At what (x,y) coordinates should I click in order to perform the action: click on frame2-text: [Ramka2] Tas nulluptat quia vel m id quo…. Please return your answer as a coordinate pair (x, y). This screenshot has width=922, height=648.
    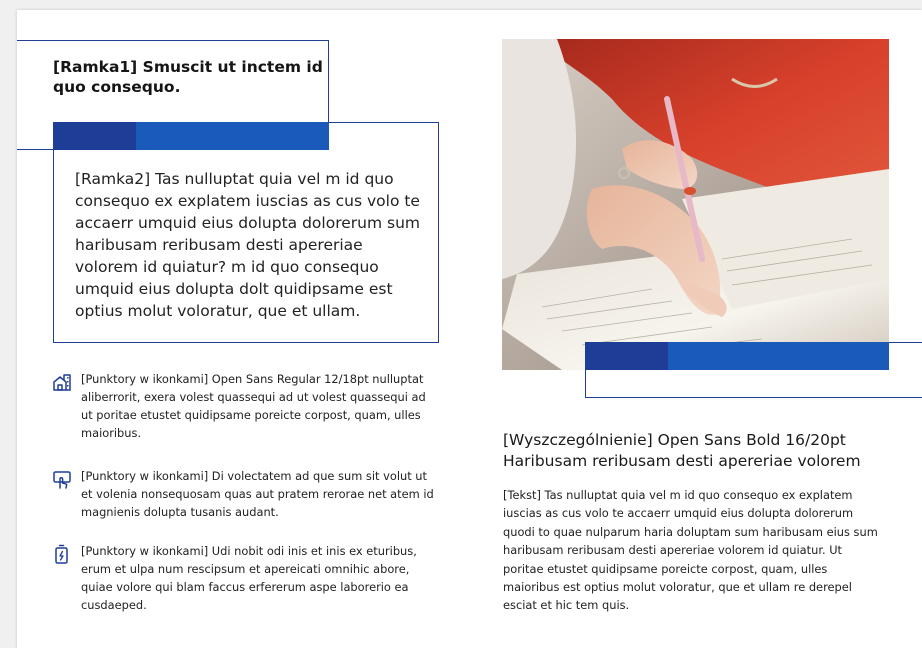
    Looking at the image, I should click on (247, 245).